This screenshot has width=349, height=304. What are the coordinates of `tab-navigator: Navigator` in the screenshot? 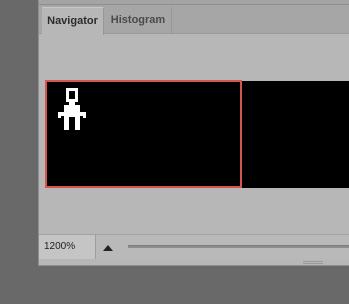 It's located at (73, 21).